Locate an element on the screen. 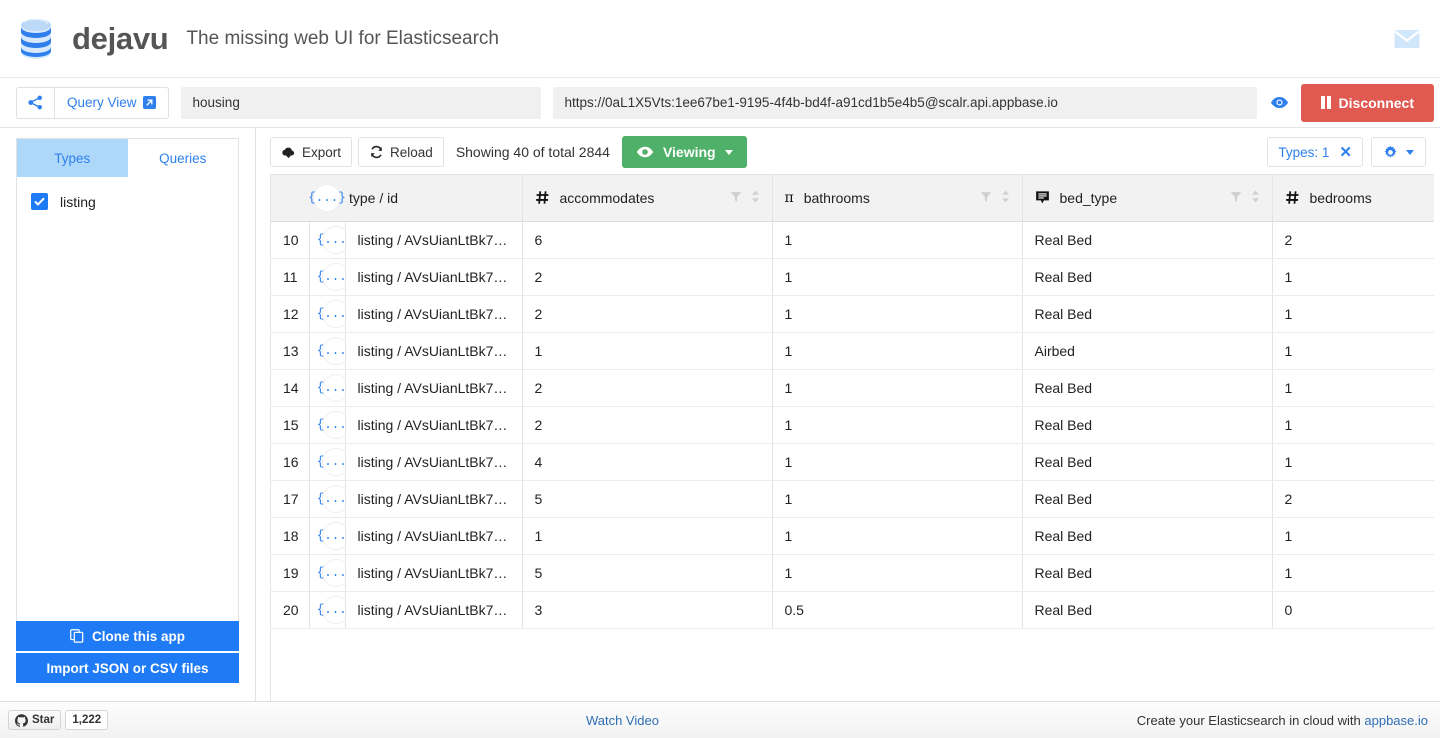 This screenshot has width=1440, height=738. types-filter-chip: Types: 1 ✕ is located at coordinates (1315, 152).